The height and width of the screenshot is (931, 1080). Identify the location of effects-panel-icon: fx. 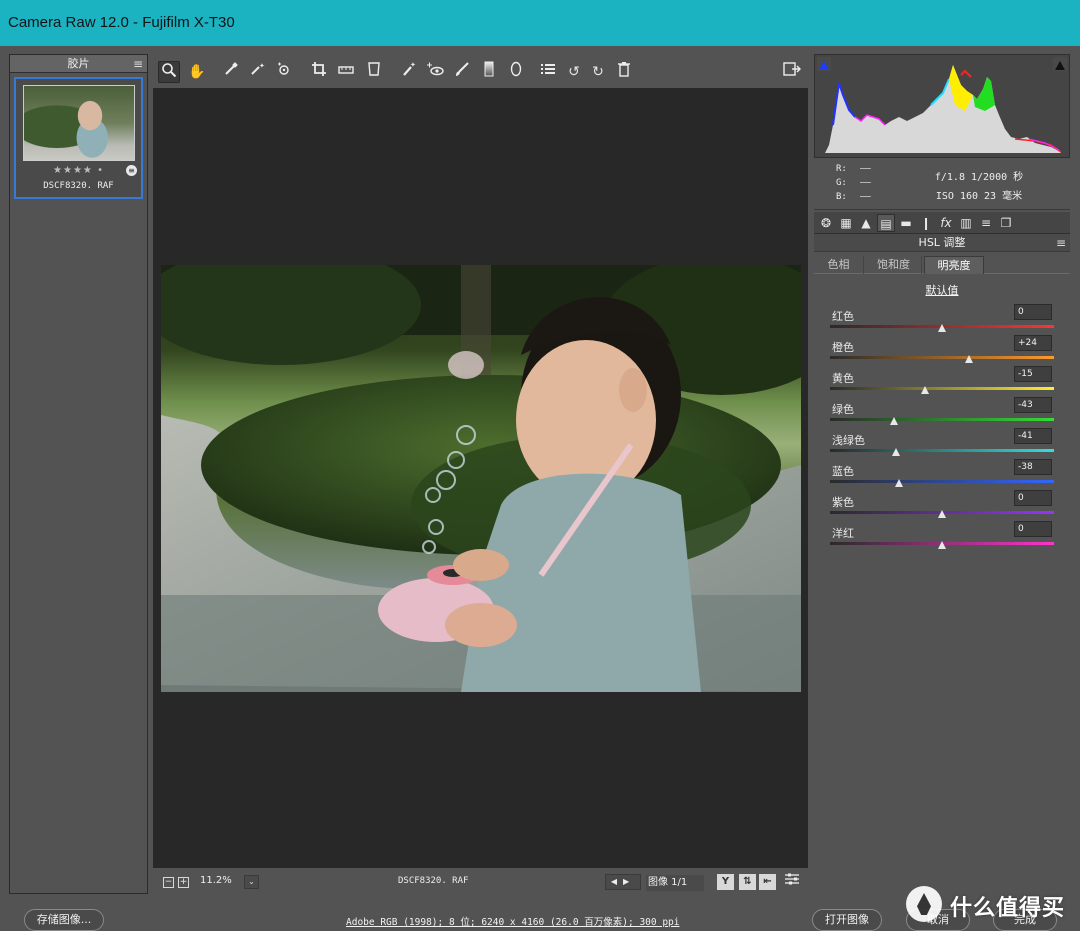
(946, 223).